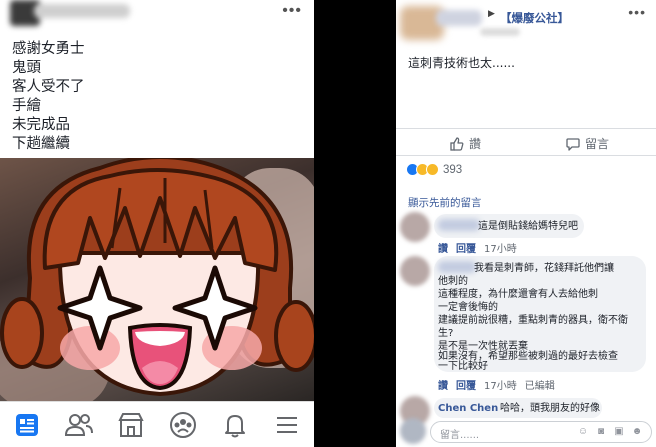 Image resolution: width=656 pixels, height=447 pixels. I want to click on reaction-count: 393, so click(453, 169).